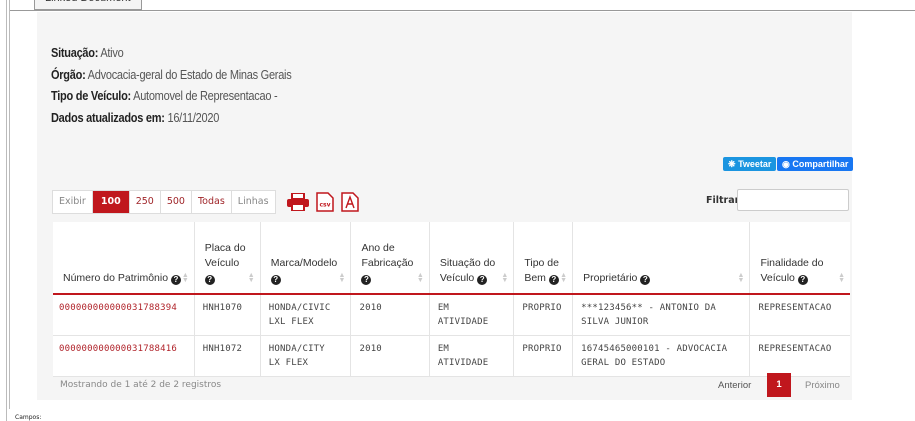 This screenshot has width=915, height=421. I want to click on facebook-icon: ◉, so click(786, 164).